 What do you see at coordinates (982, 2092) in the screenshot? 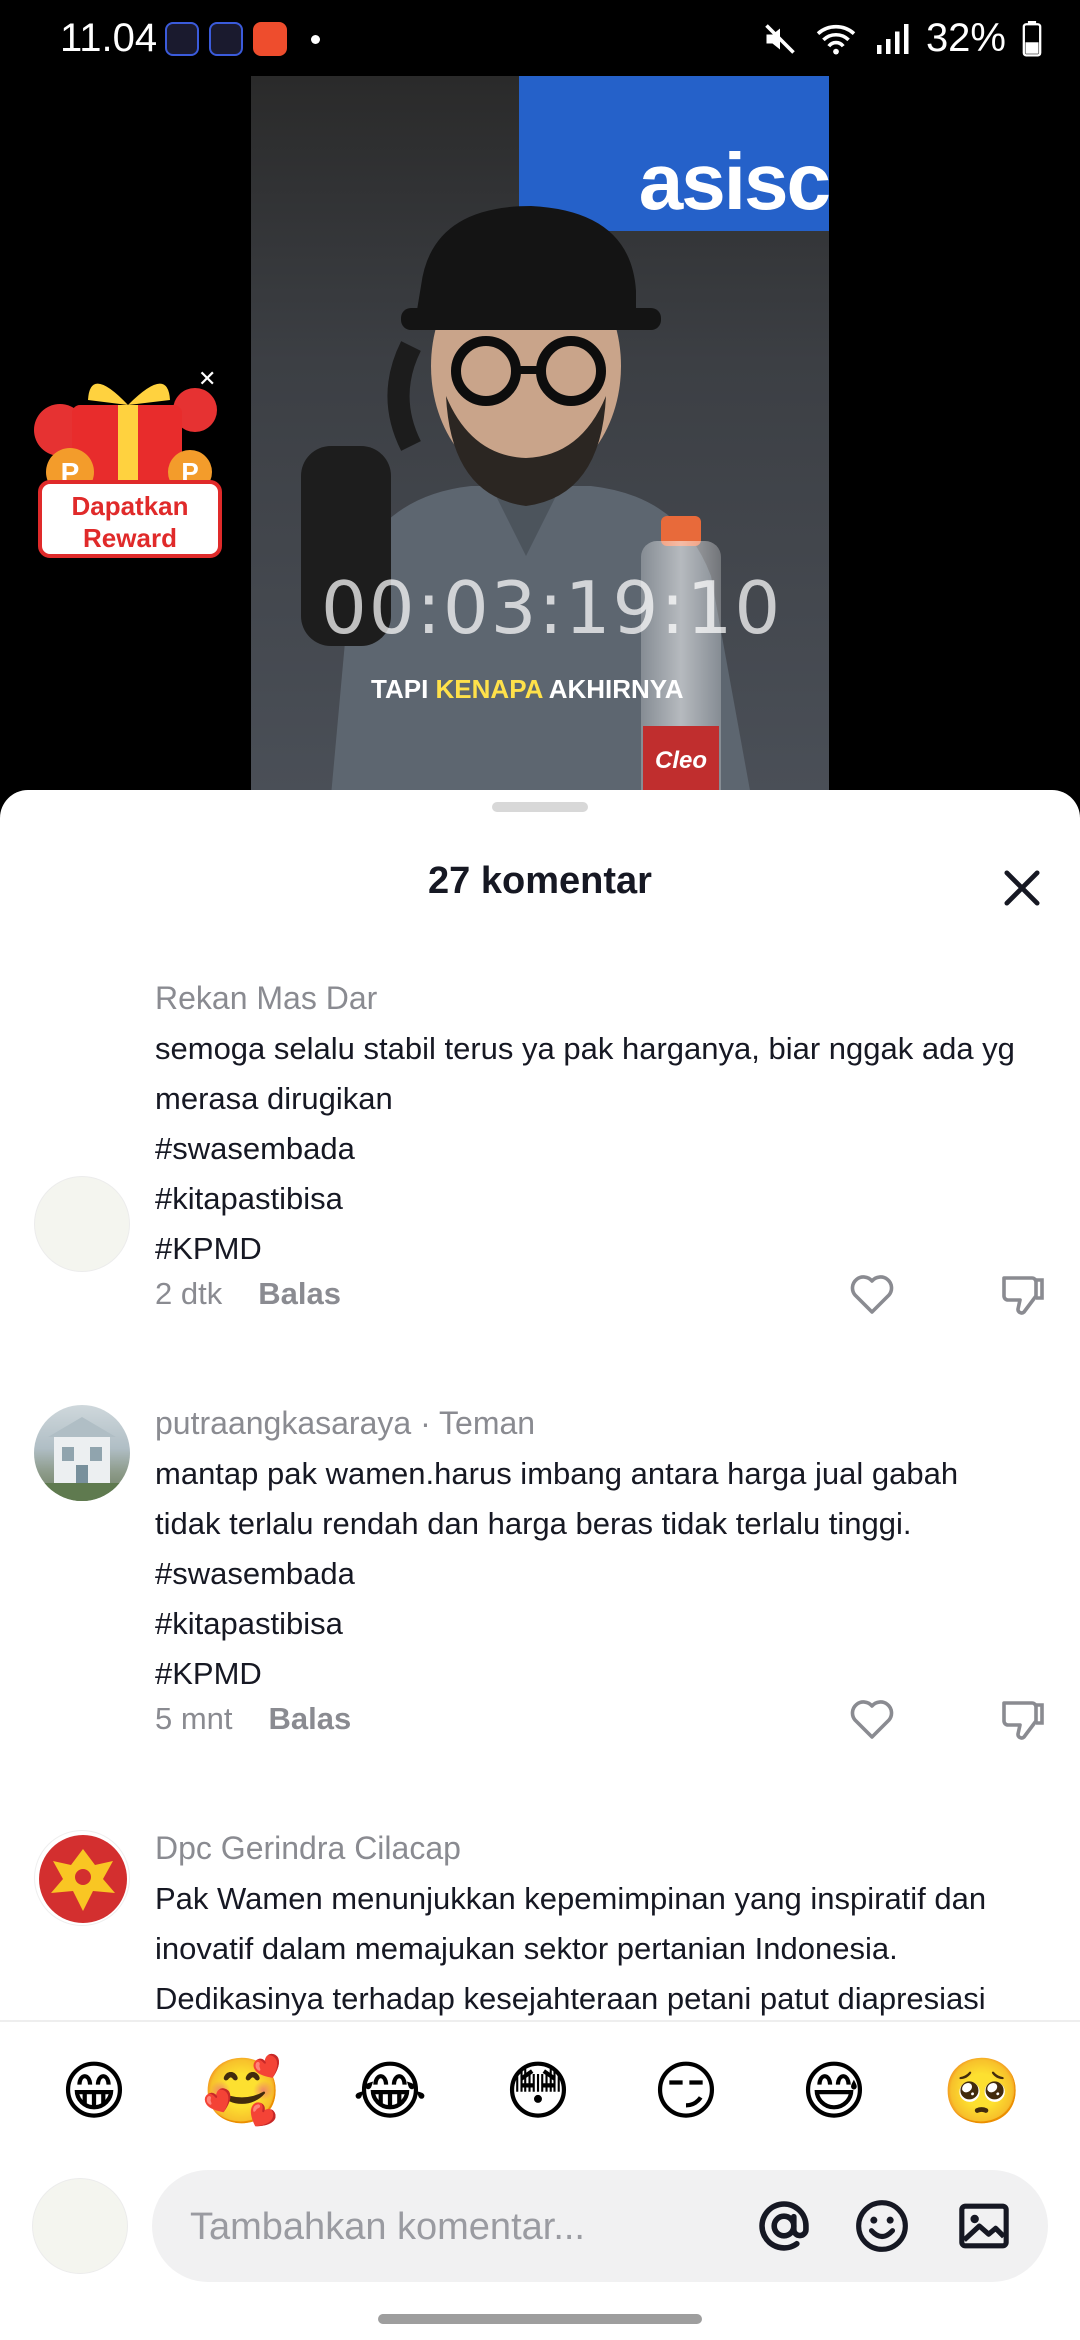
I see `emoji-pleading-button: 🥺` at bounding box center [982, 2092].